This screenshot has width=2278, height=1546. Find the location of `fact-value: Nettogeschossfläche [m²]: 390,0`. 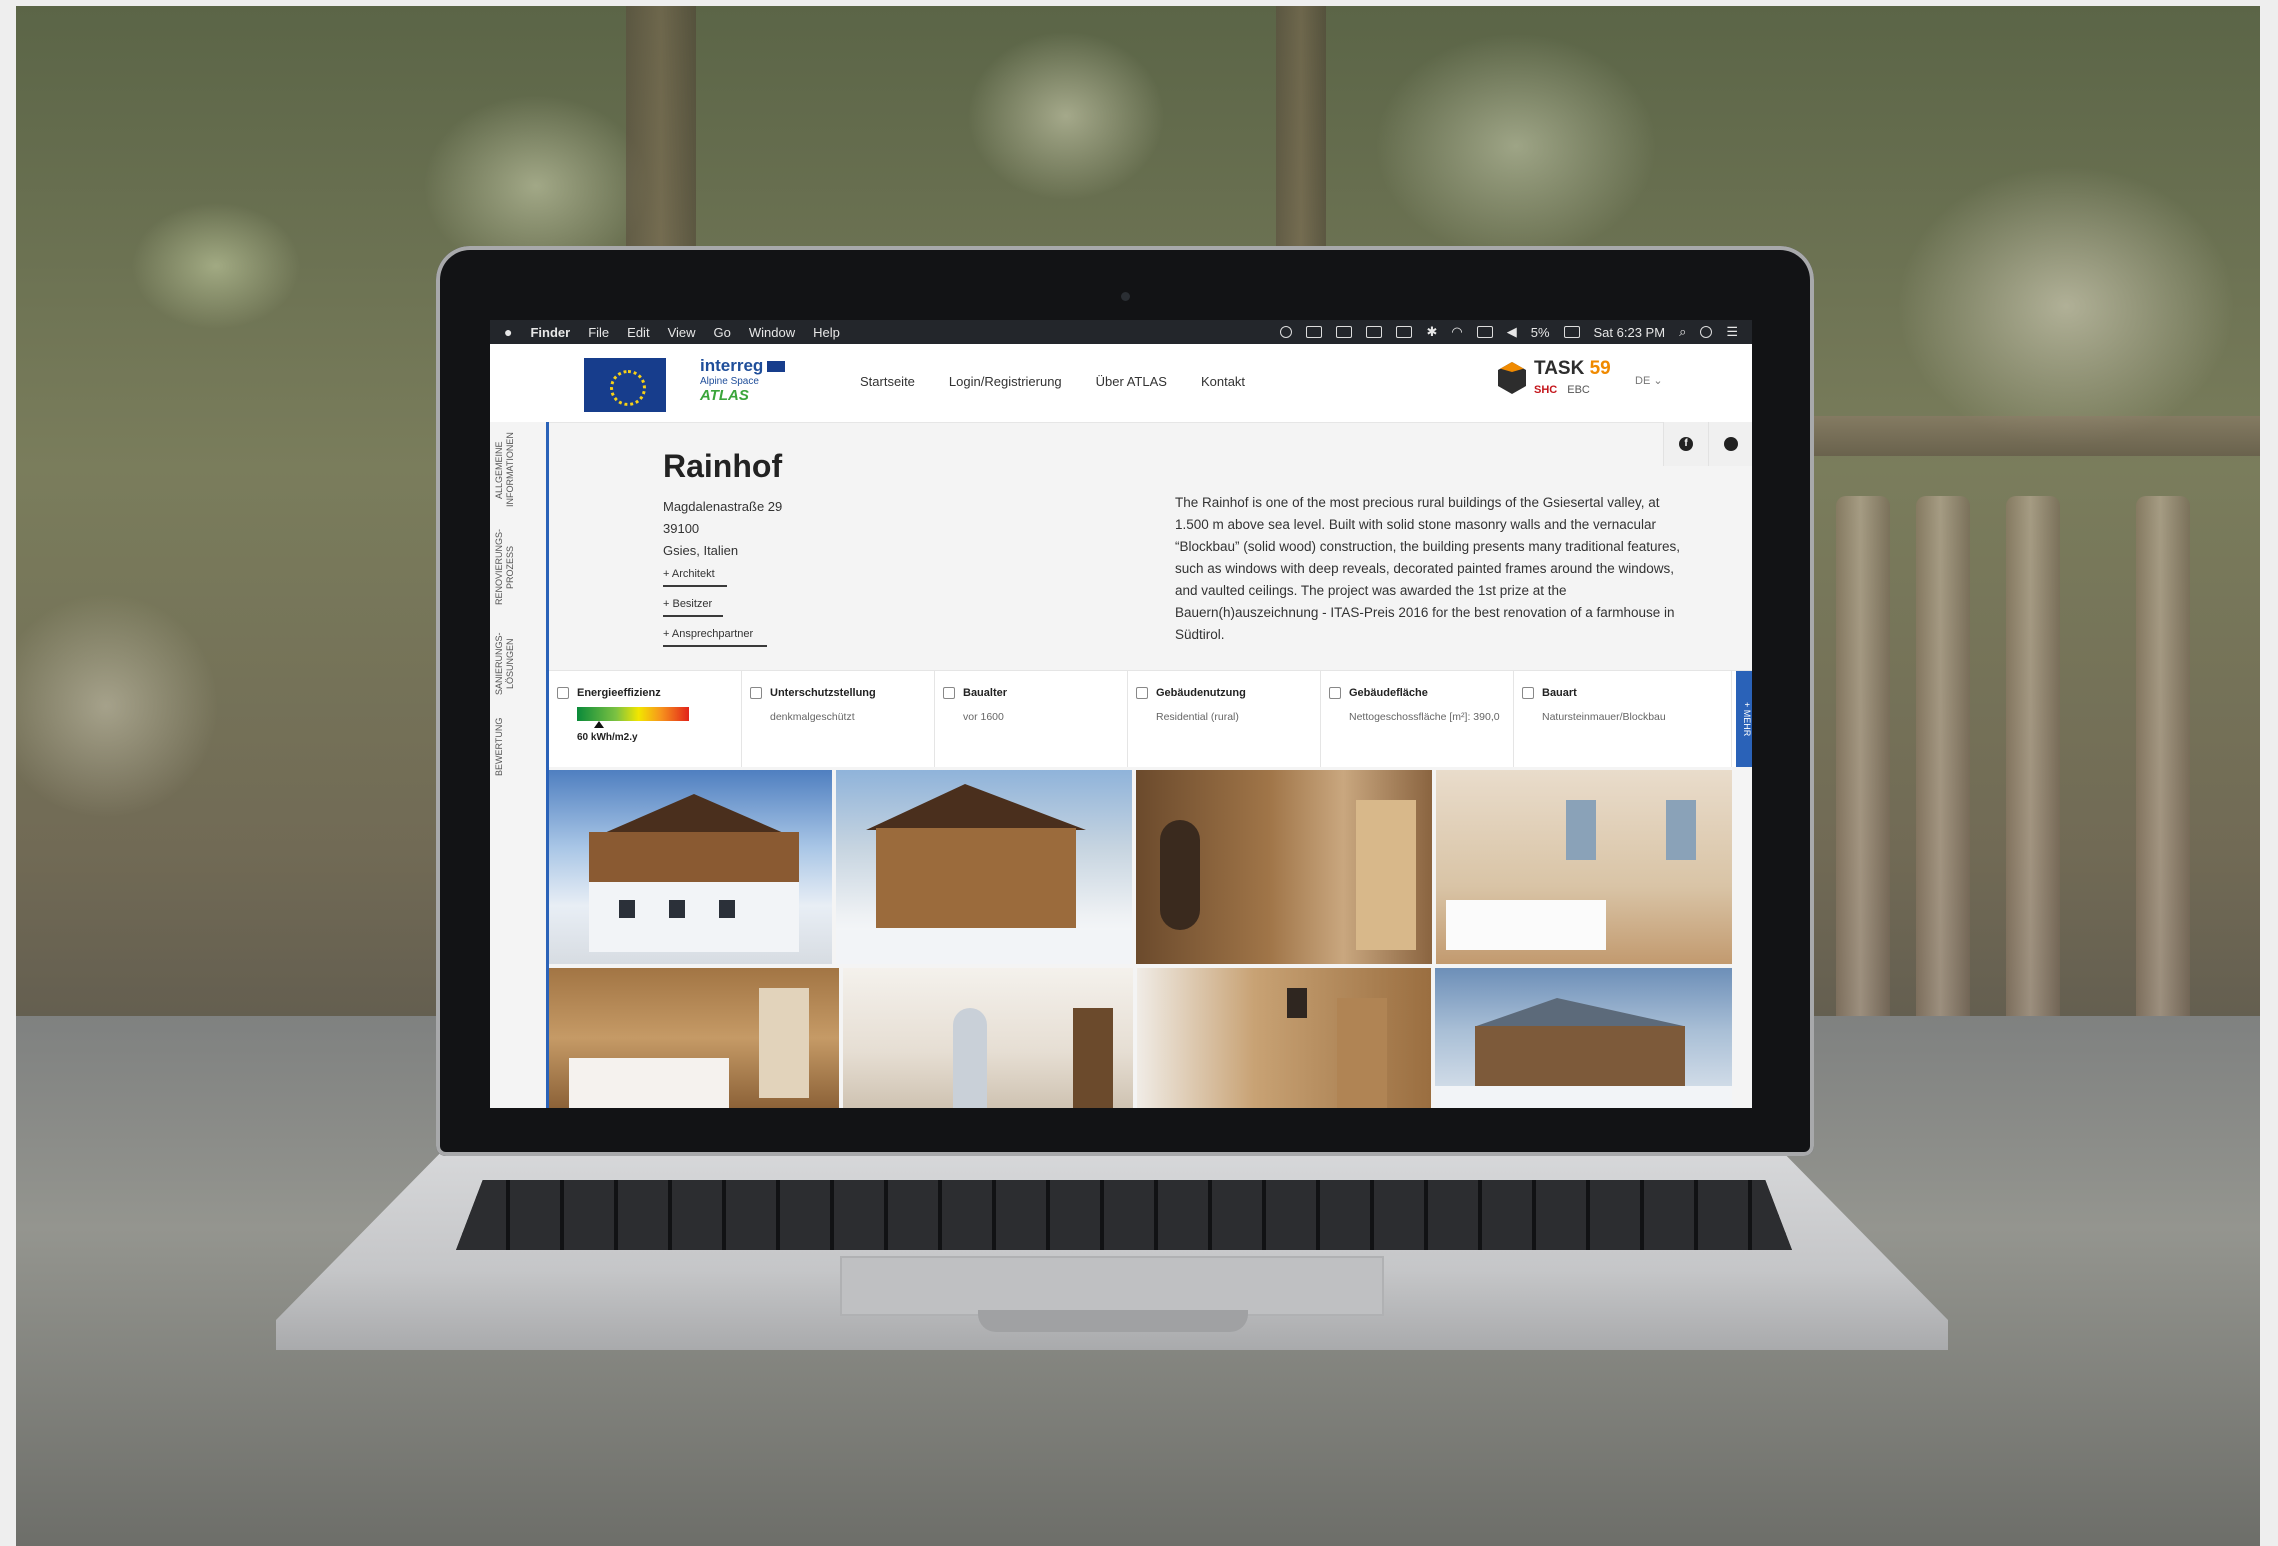

fact-value: Nettogeschossfläche [m²]: 390,0 is located at coordinates (1424, 717).